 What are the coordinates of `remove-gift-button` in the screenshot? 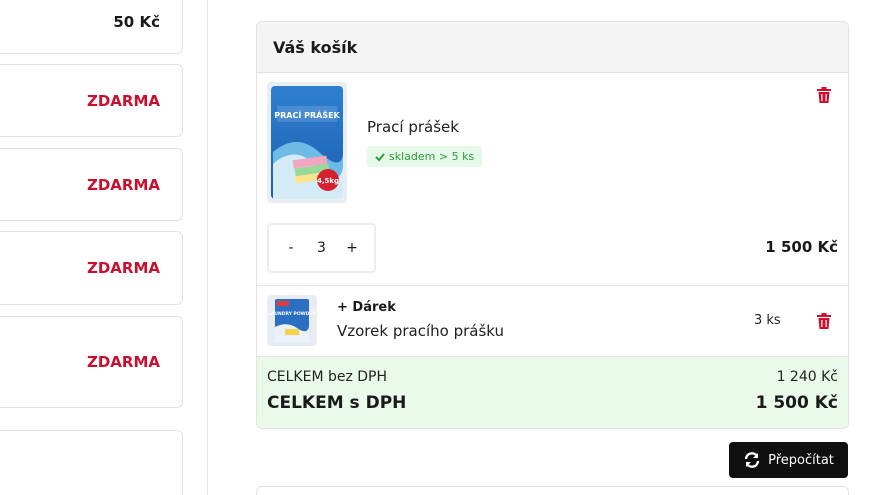 It's located at (824, 321).